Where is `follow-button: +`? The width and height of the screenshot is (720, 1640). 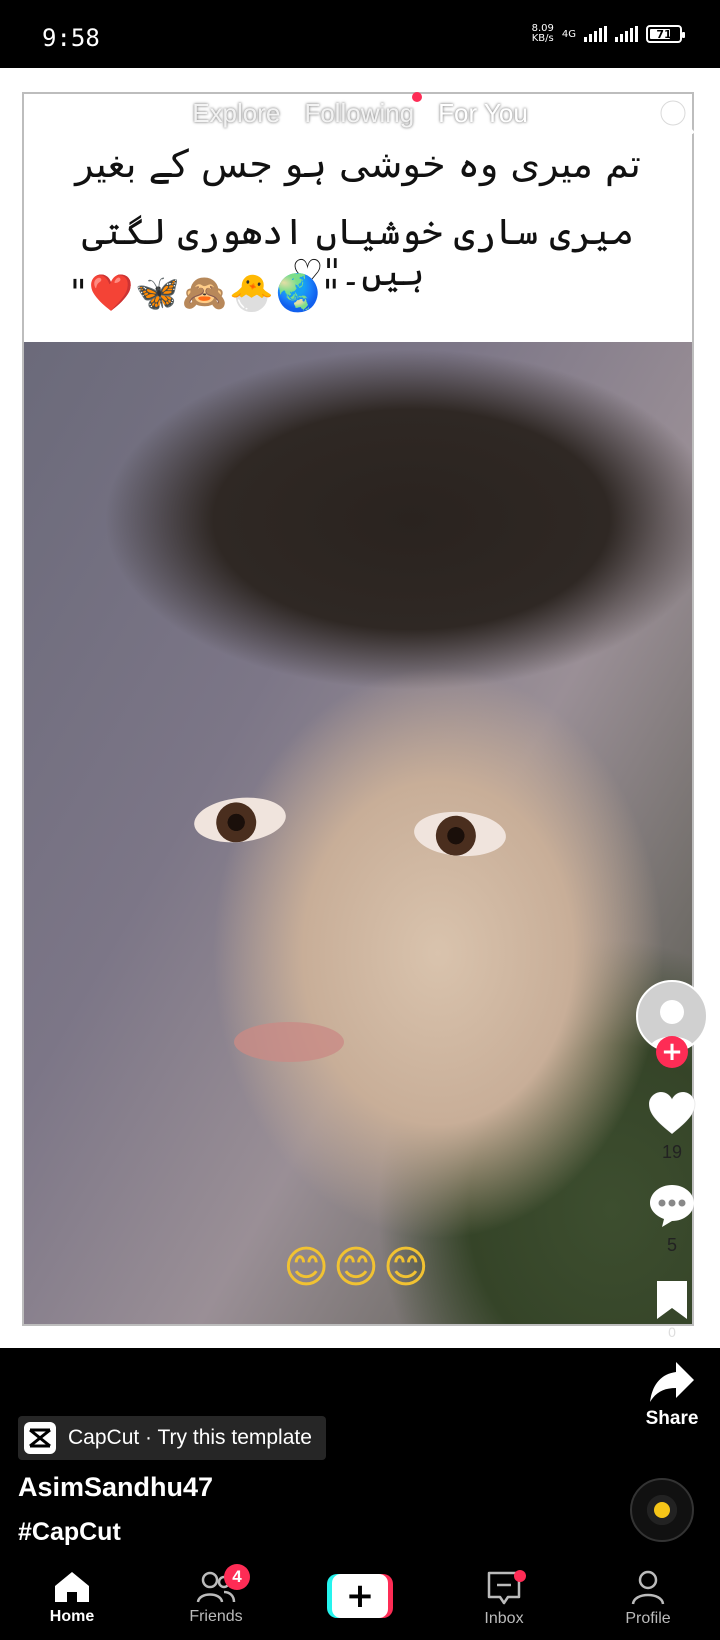 follow-button: + is located at coordinates (672, 1052).